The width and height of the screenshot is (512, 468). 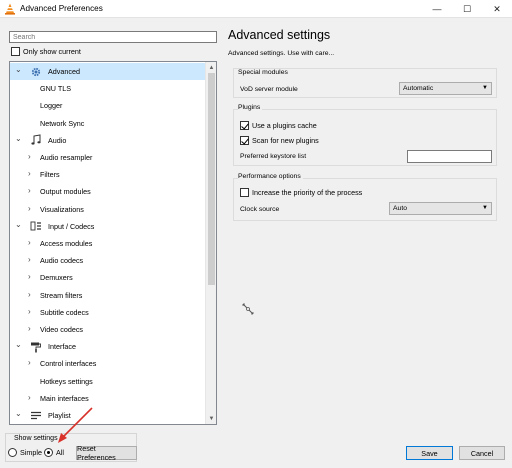 I want to click on tree-scrollbar: ▲ ▼, so click(x=210, y=243).